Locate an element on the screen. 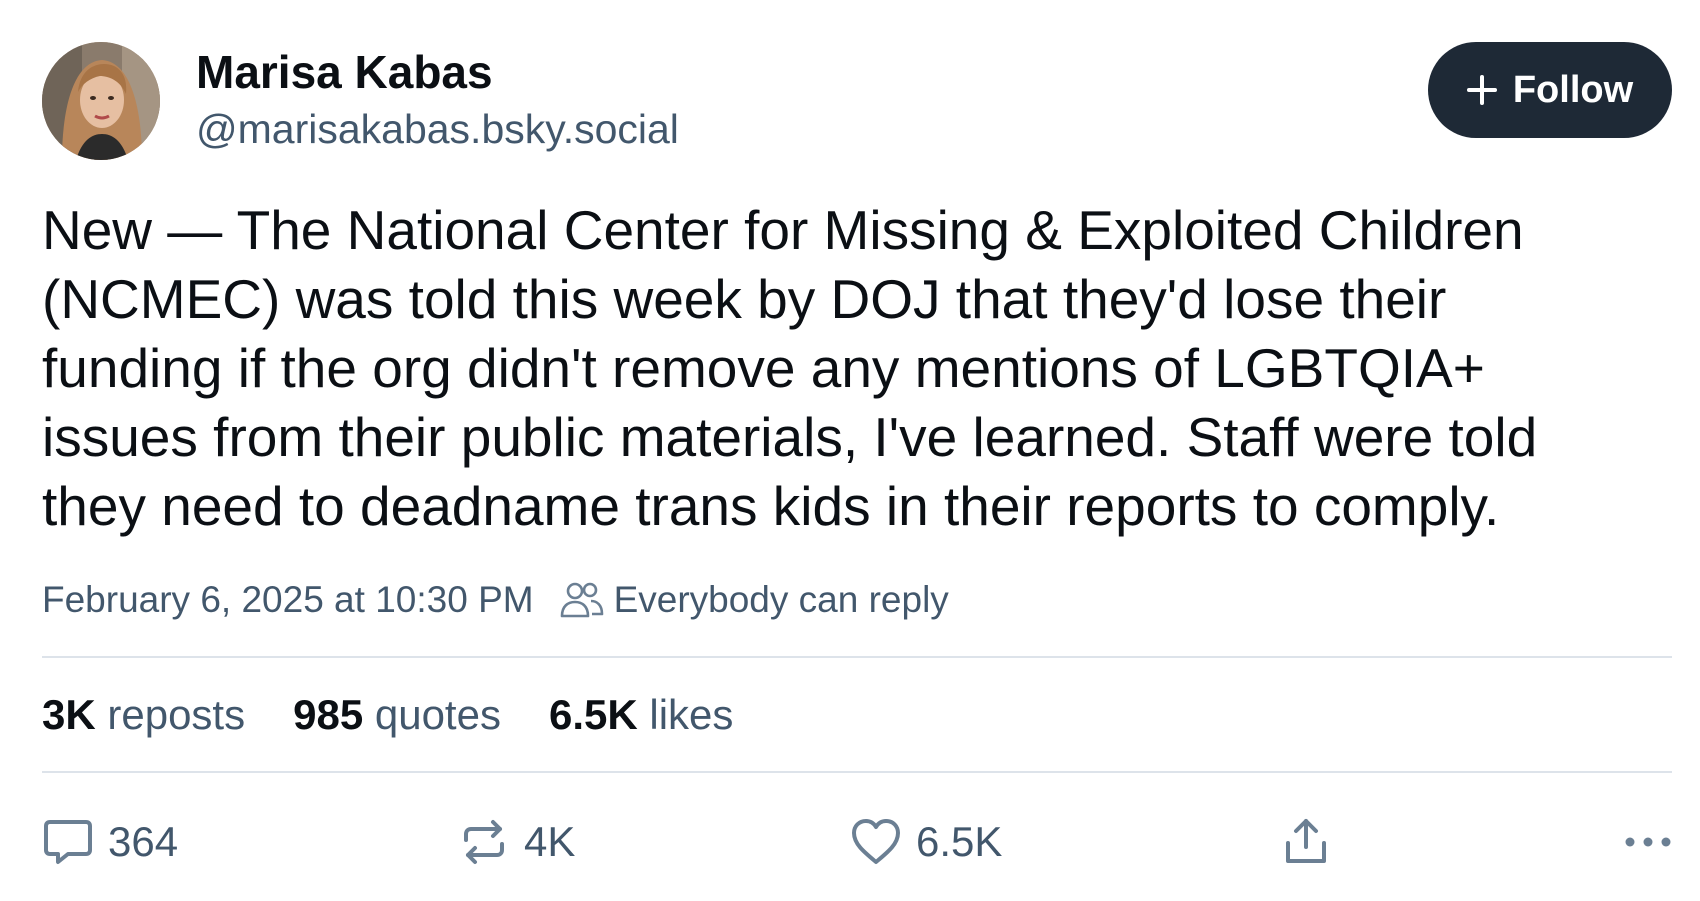  share-icon is located at coordinates (1306, 841).